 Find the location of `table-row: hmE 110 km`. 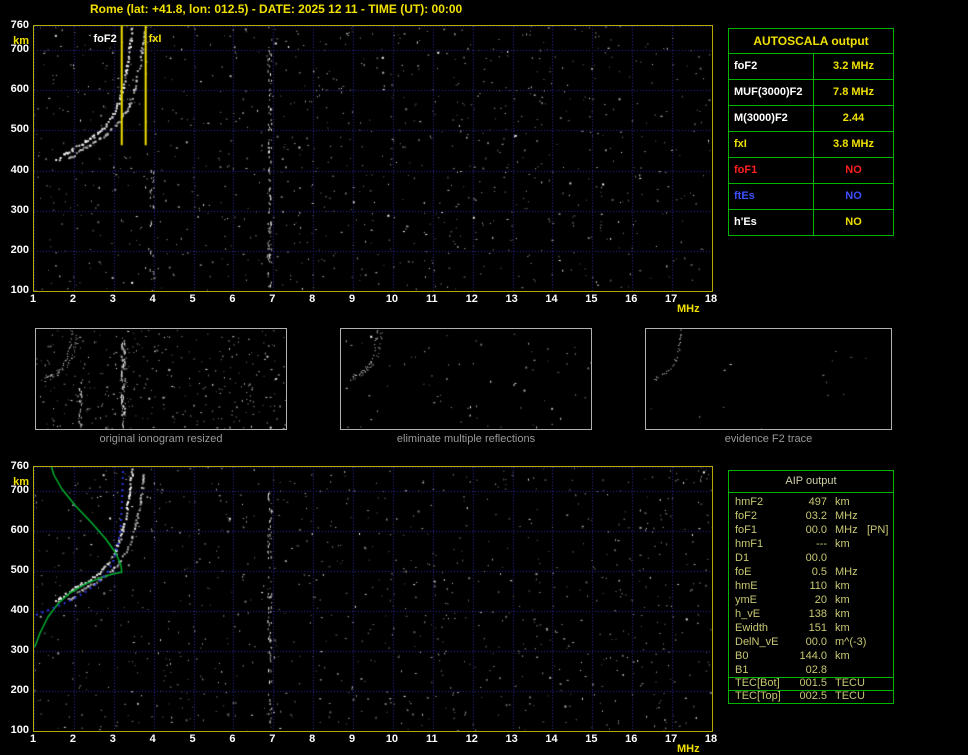

table-row: hmE 110 km is located at coordinates (811, 586).